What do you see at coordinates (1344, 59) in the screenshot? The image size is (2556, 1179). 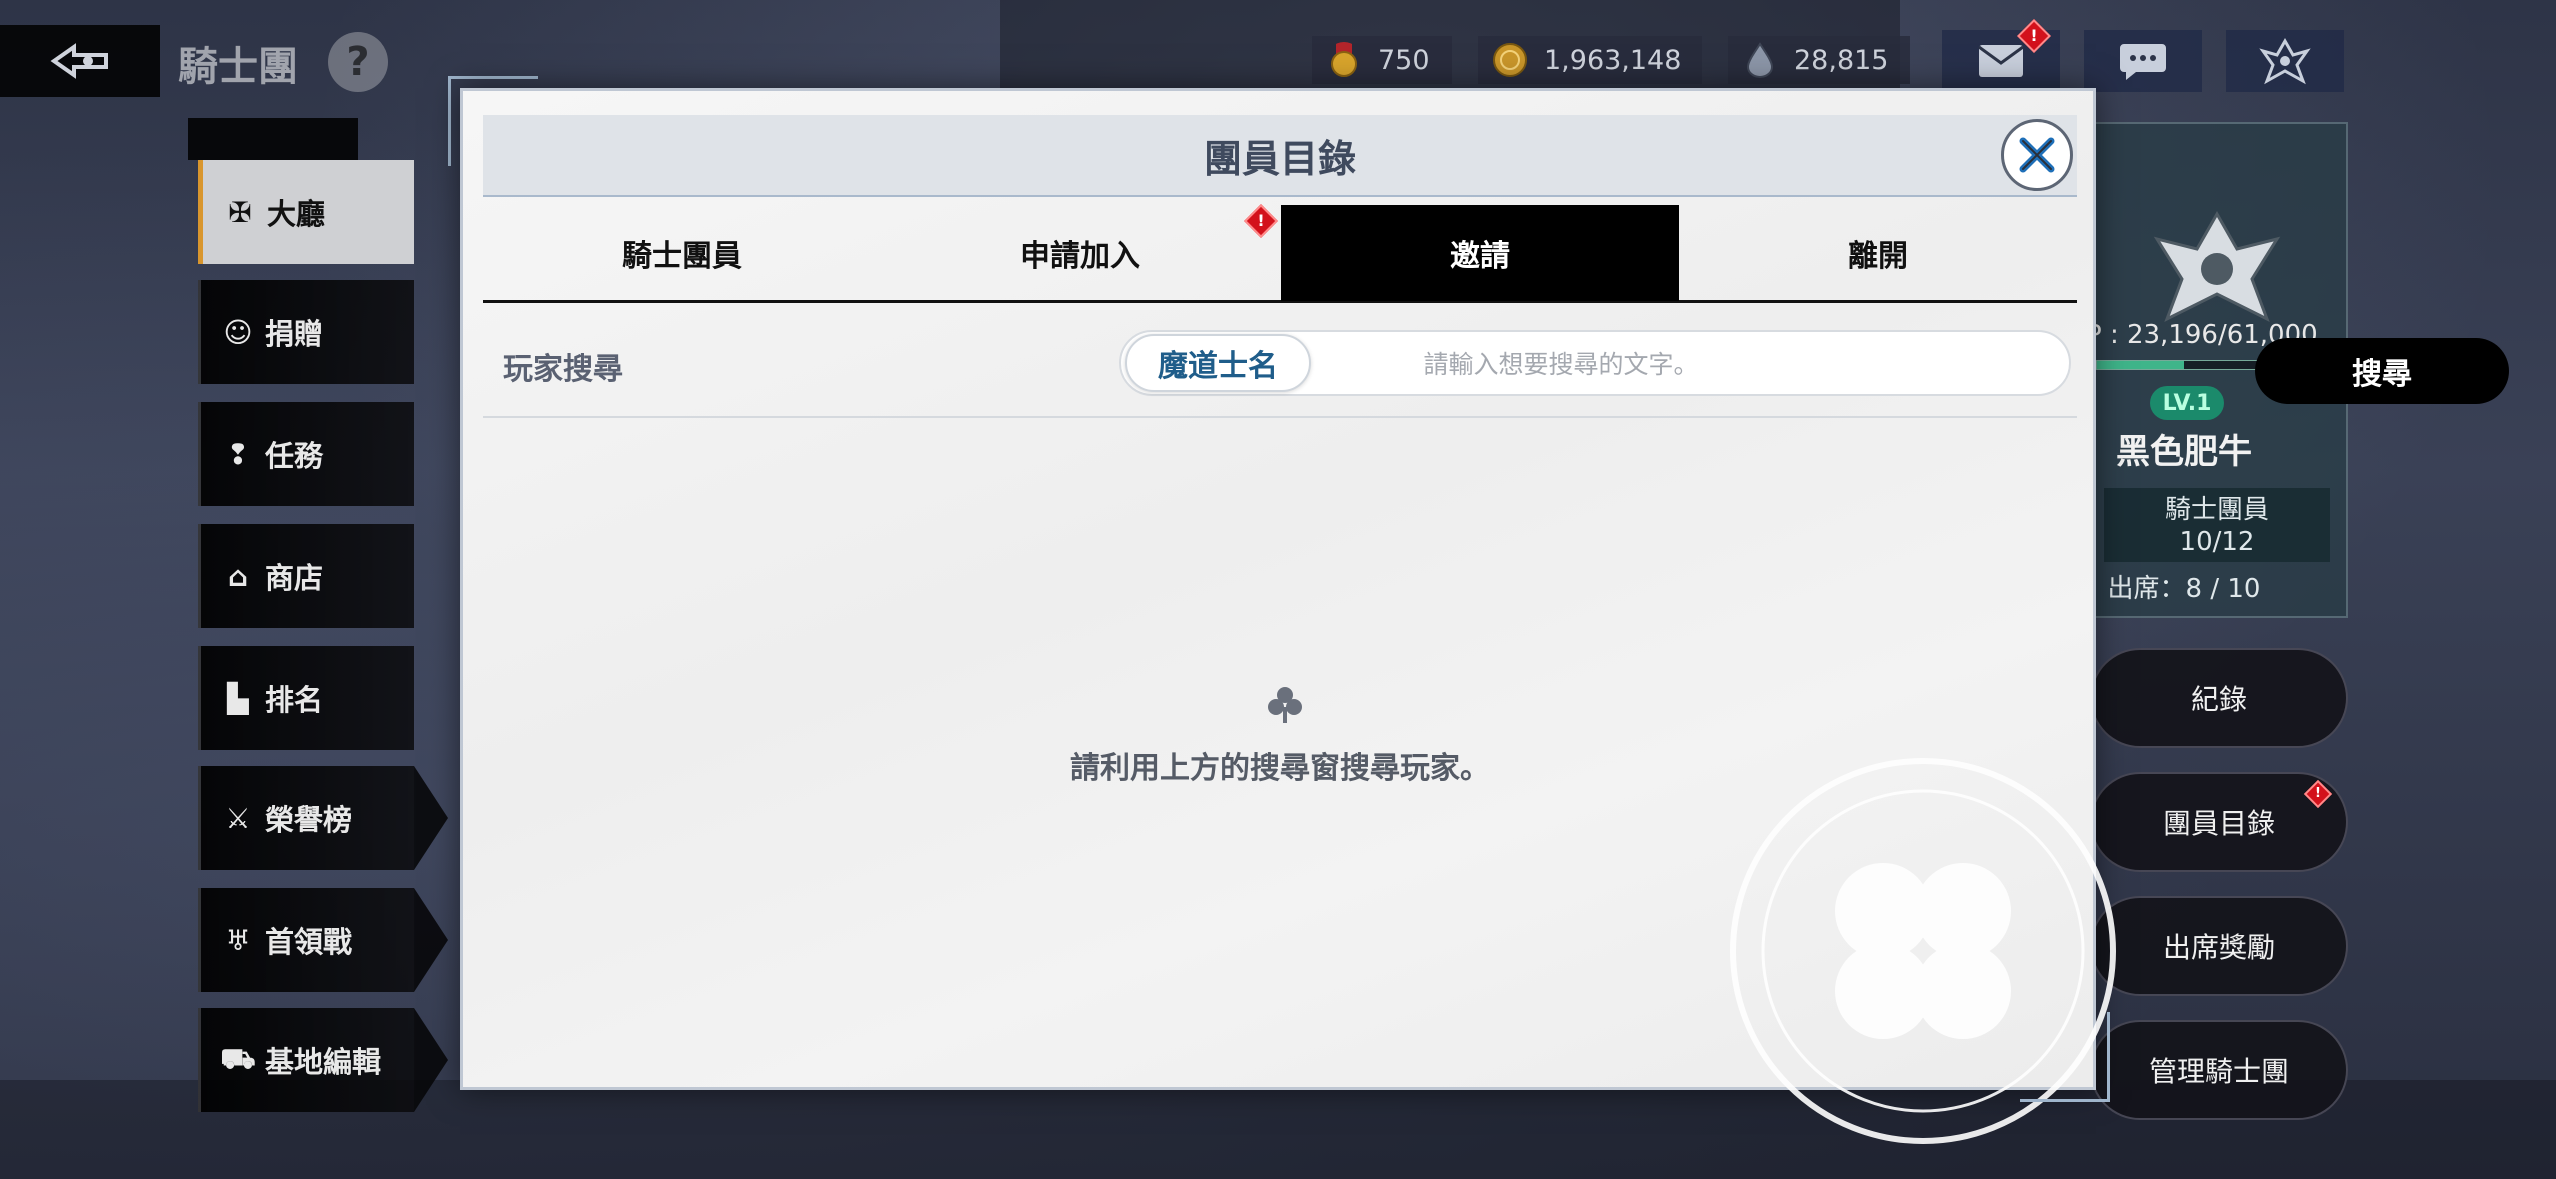 I see `medal-icon` at bounding box center [1344, 59].